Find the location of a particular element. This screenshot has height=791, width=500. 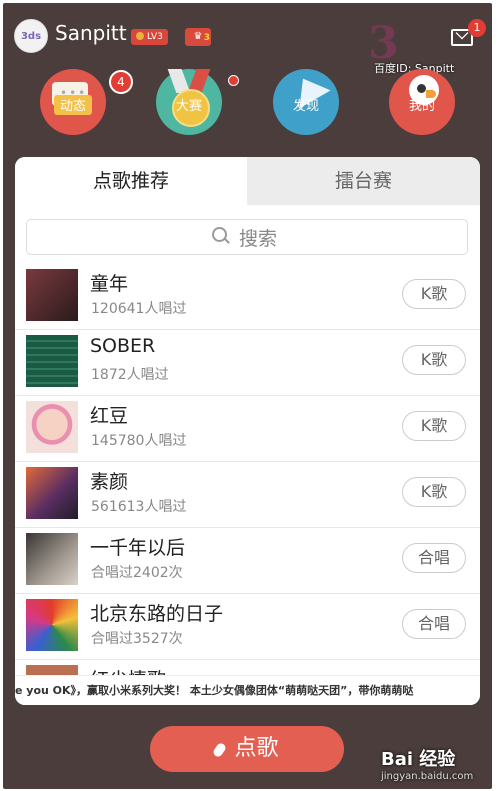

nav-mine: 我的 is located at coordinates (422, 102).